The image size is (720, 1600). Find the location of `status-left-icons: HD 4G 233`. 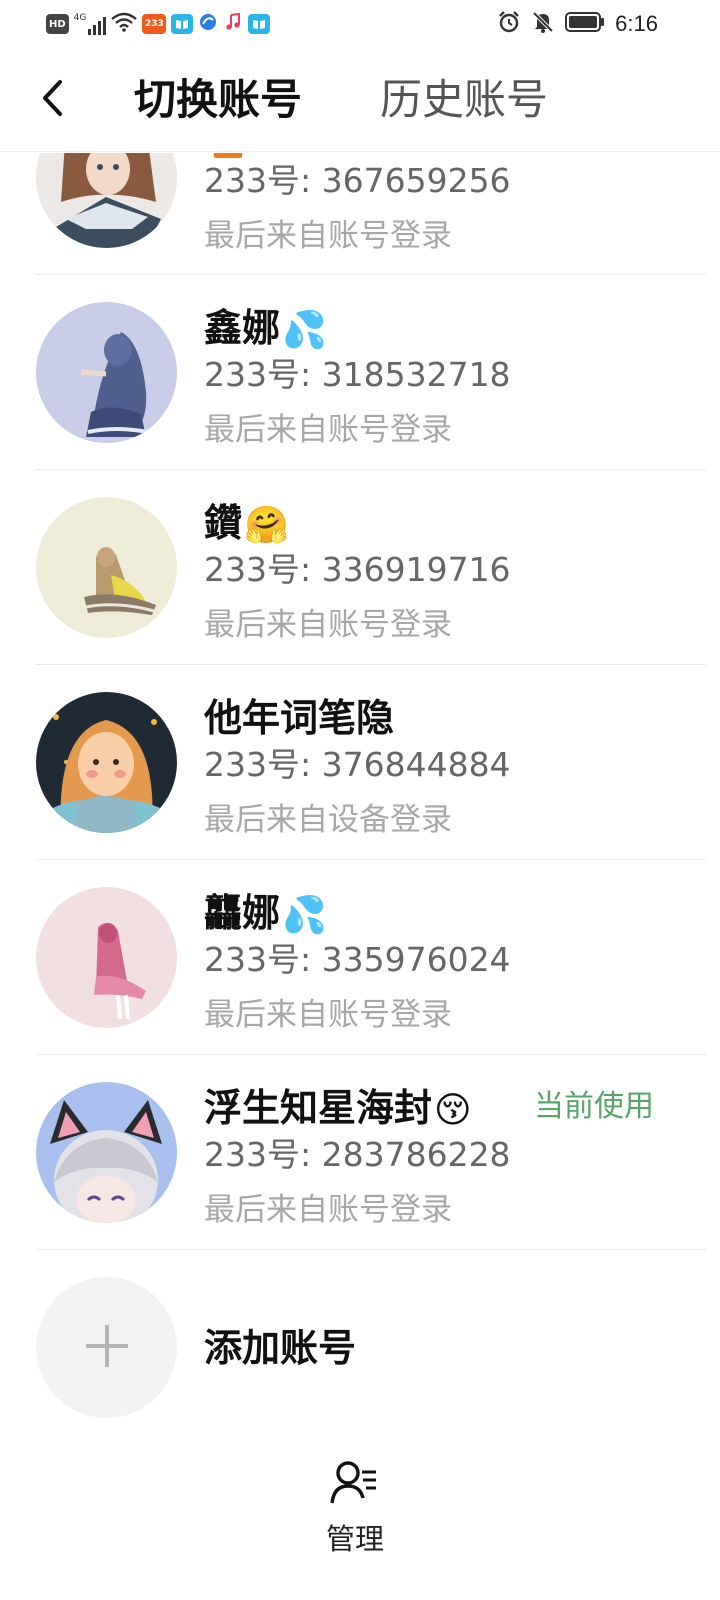

status-left-icons: HD 4G 233 is located at coordinates (158, 24).